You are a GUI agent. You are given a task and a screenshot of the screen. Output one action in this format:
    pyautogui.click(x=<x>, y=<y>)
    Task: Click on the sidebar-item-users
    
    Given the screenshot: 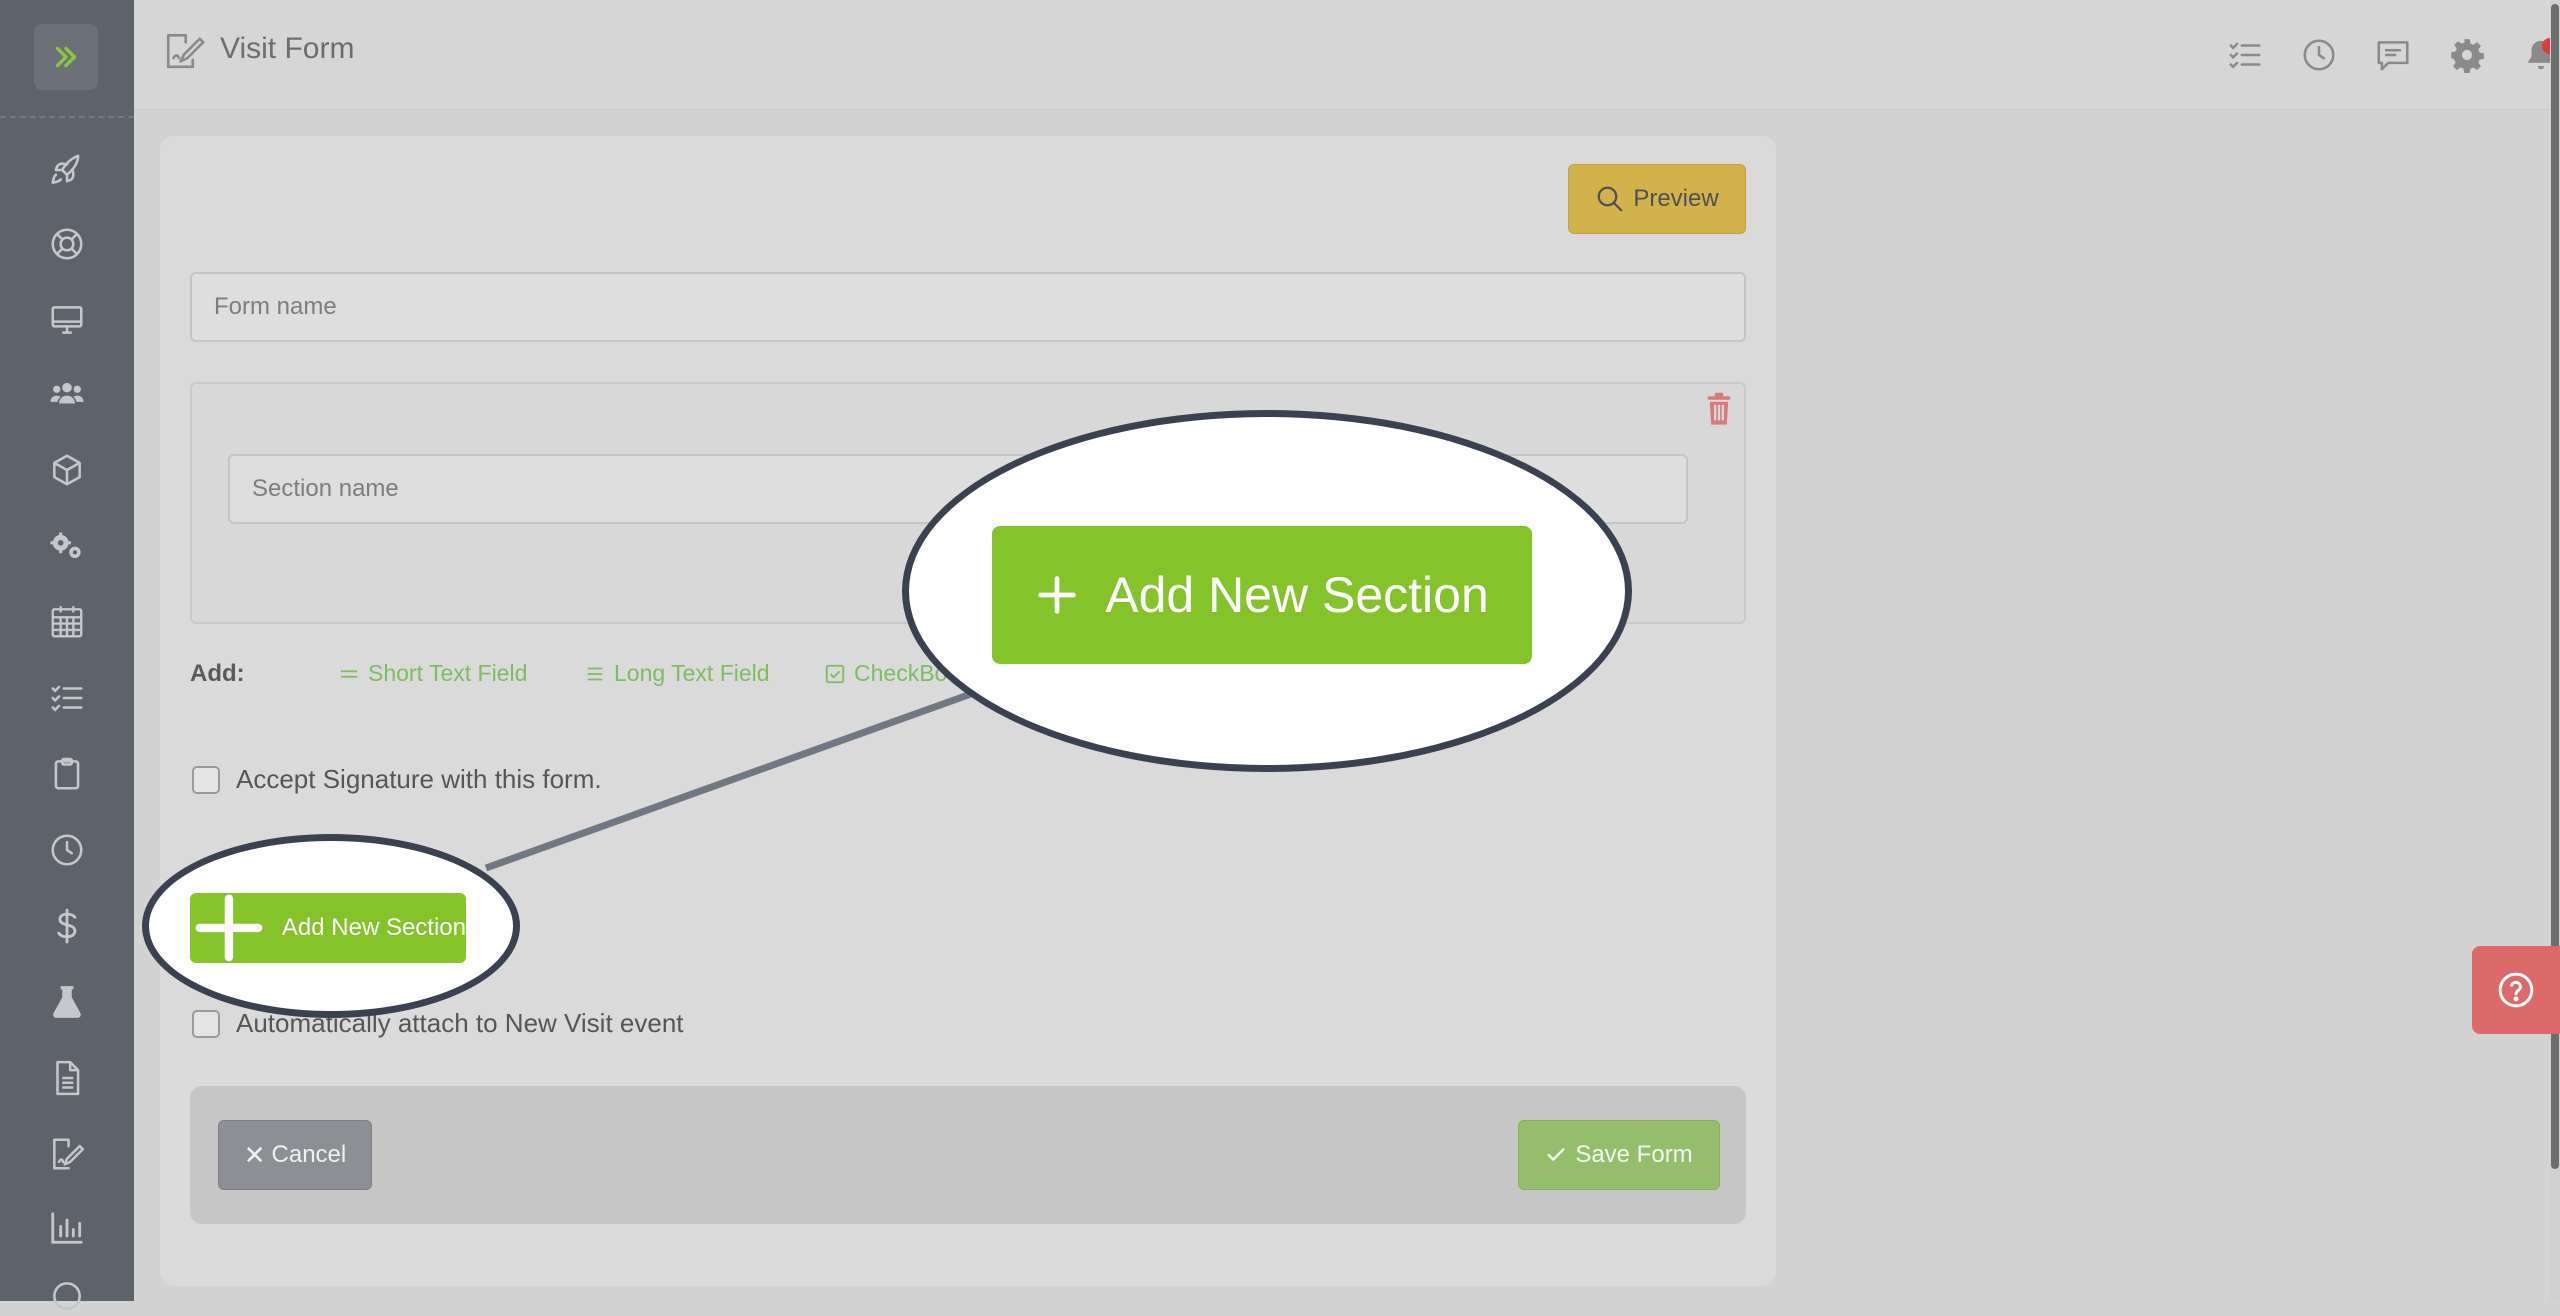 What is the action you would take?
    pyautogui.click(x=67, y=394)
    